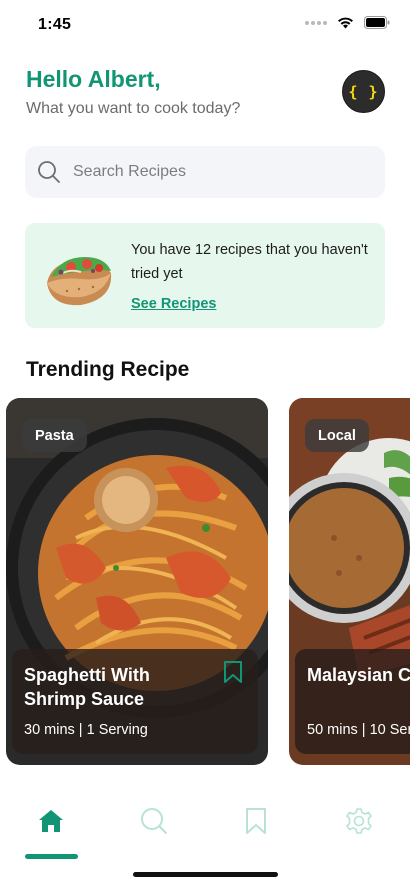  What do you see at coordinates (337, 435) in the screenshot?
I see `category-badge: Local` at bounding box center [337, 435].